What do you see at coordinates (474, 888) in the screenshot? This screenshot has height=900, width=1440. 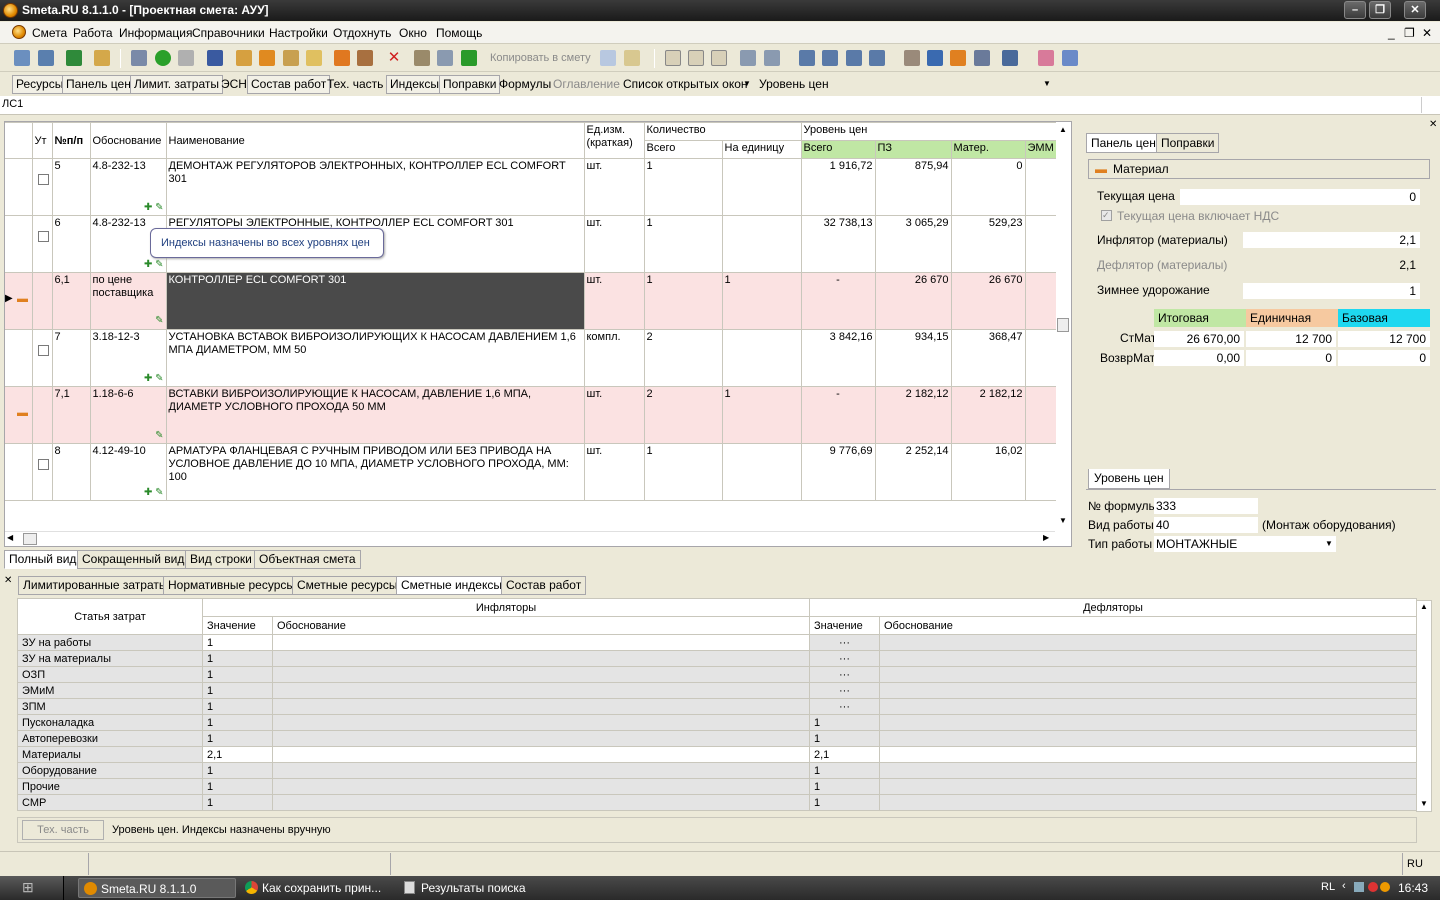 I see `task-search: Результаты поиска` at bounding box center [474, 888].